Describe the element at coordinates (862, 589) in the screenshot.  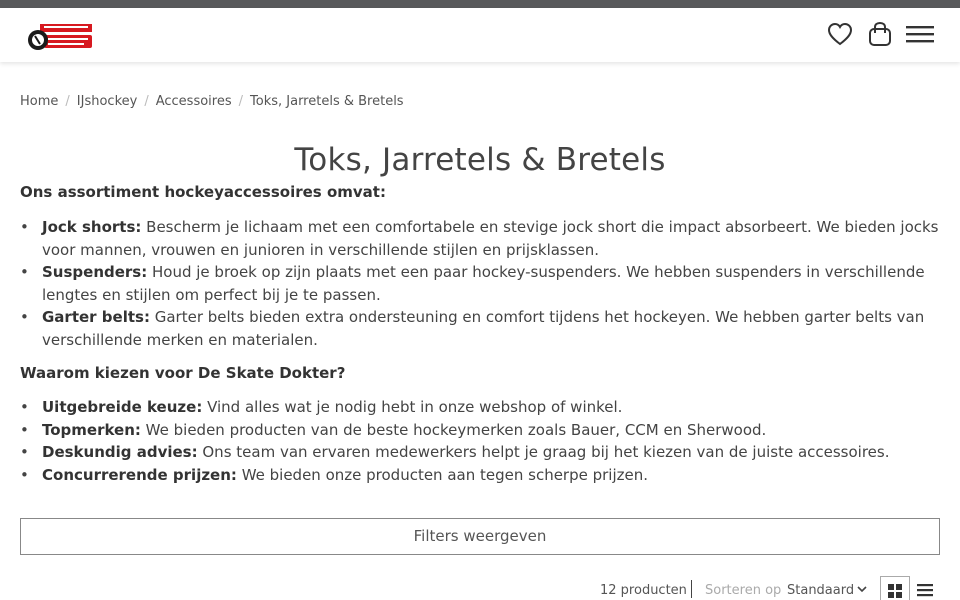
I see `chevron-down-icon` at that location.